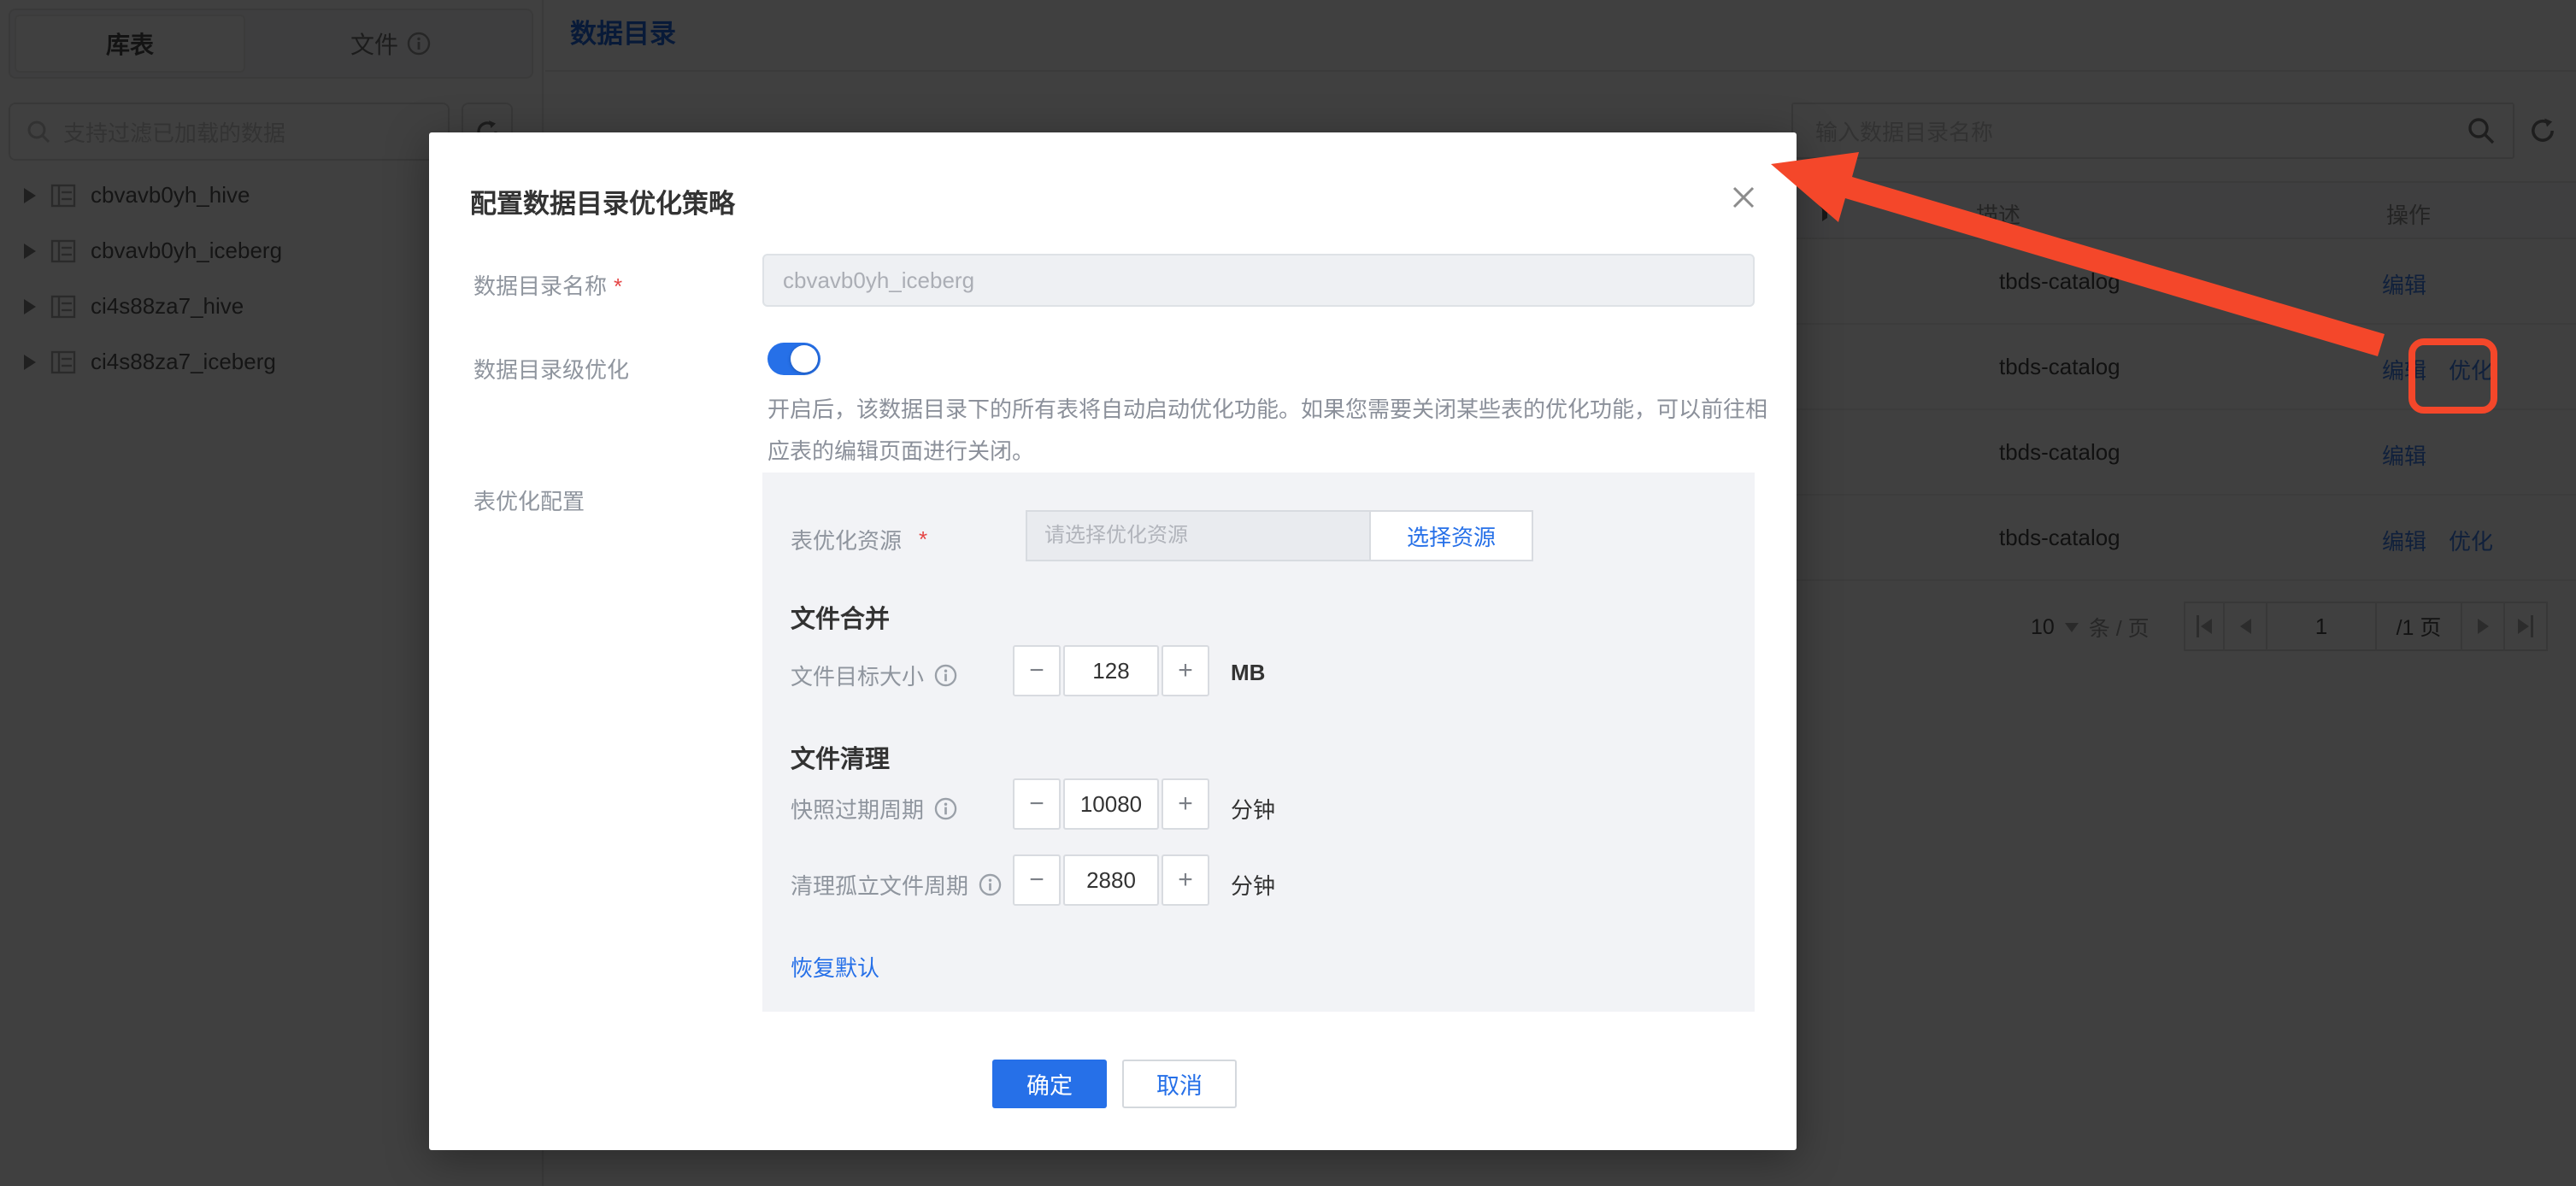  I want to click on target-size-label: 文件目标大小, so click(874, 675).